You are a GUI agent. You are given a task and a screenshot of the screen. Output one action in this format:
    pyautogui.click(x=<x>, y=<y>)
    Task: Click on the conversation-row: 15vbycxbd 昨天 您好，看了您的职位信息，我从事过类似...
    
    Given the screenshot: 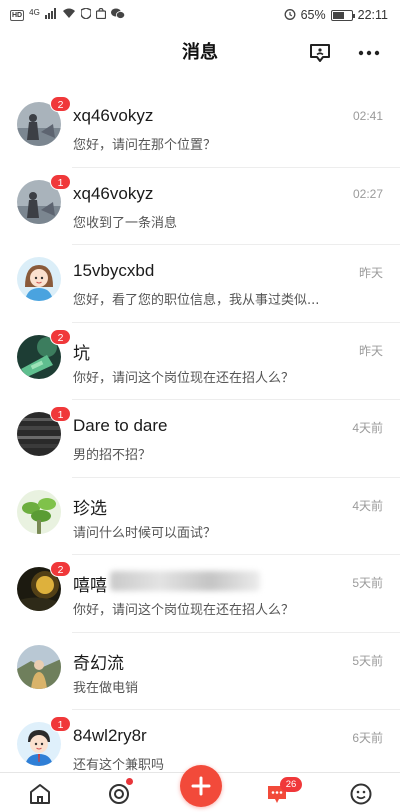 What is the action you would take?
    pyautogui.click(x=200, y=284)
    